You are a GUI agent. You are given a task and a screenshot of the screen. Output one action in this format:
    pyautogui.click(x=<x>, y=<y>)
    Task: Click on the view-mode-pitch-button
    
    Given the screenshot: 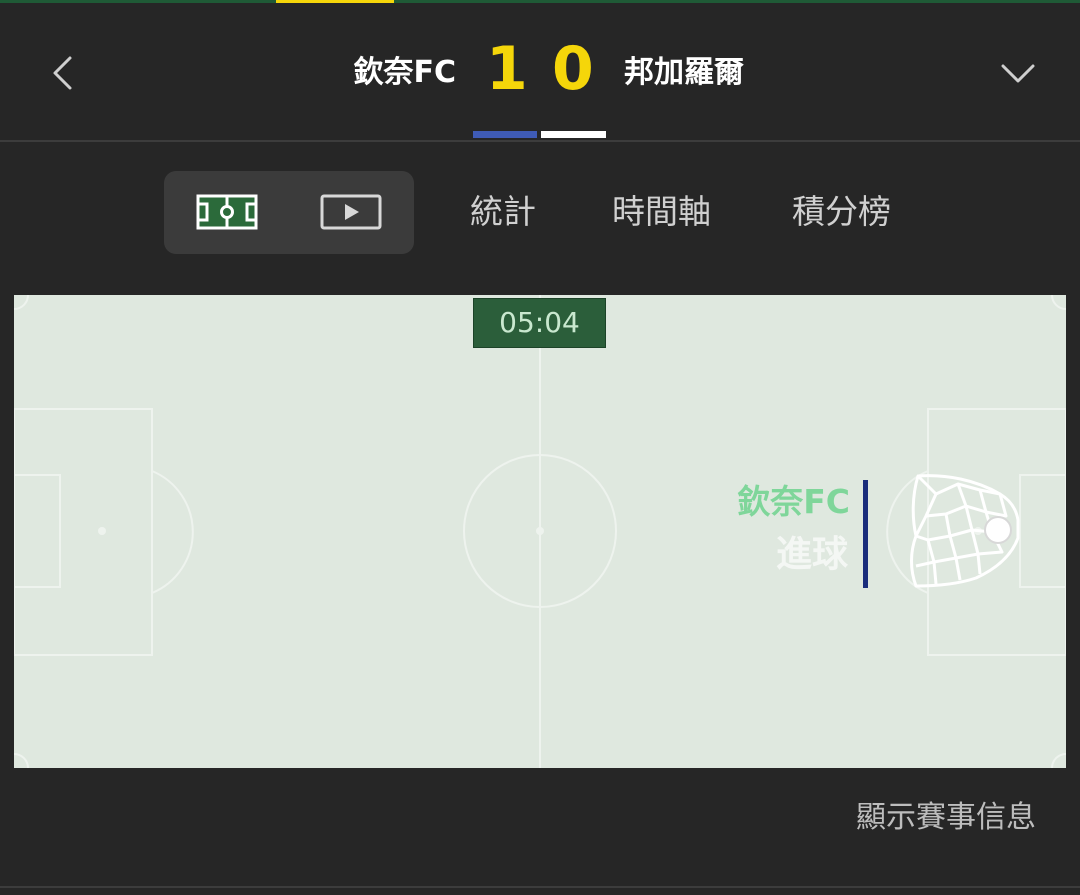 What is the action you would take?
    pyautogui.click(x=227, y=212)
    